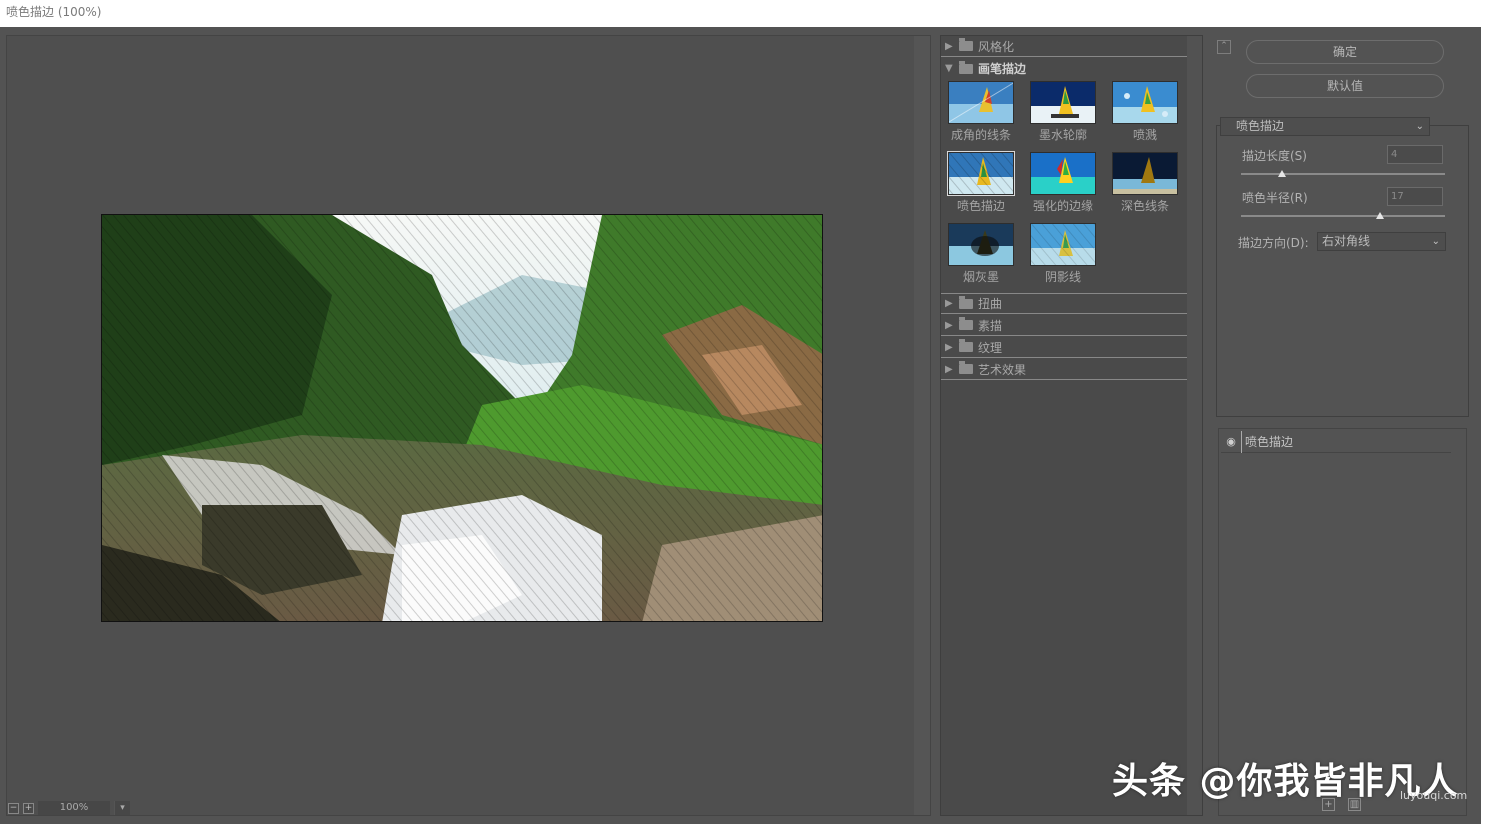 The image size is (1486, 824). Describe the element at coordinates (1224, 47) in the screenshot. I see `collapse-icon: ⌃` at that location.